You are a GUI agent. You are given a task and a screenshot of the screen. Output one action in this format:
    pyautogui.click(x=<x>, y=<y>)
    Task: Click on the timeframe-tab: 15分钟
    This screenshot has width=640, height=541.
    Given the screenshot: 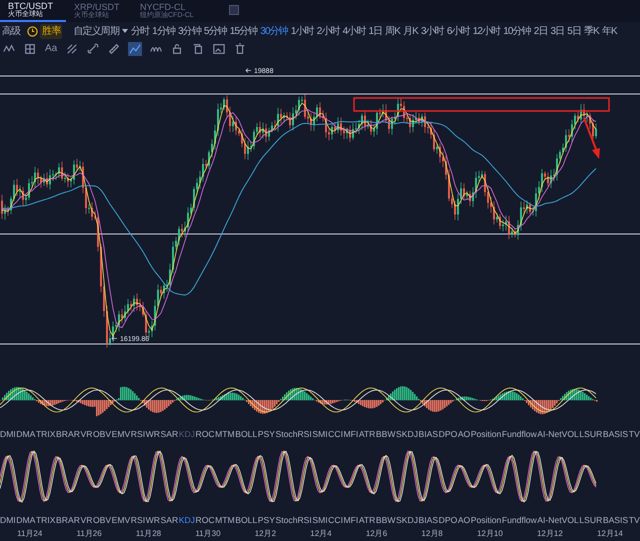 What is the action you would take?
    pyautogui.click(x=244, y=31)
    